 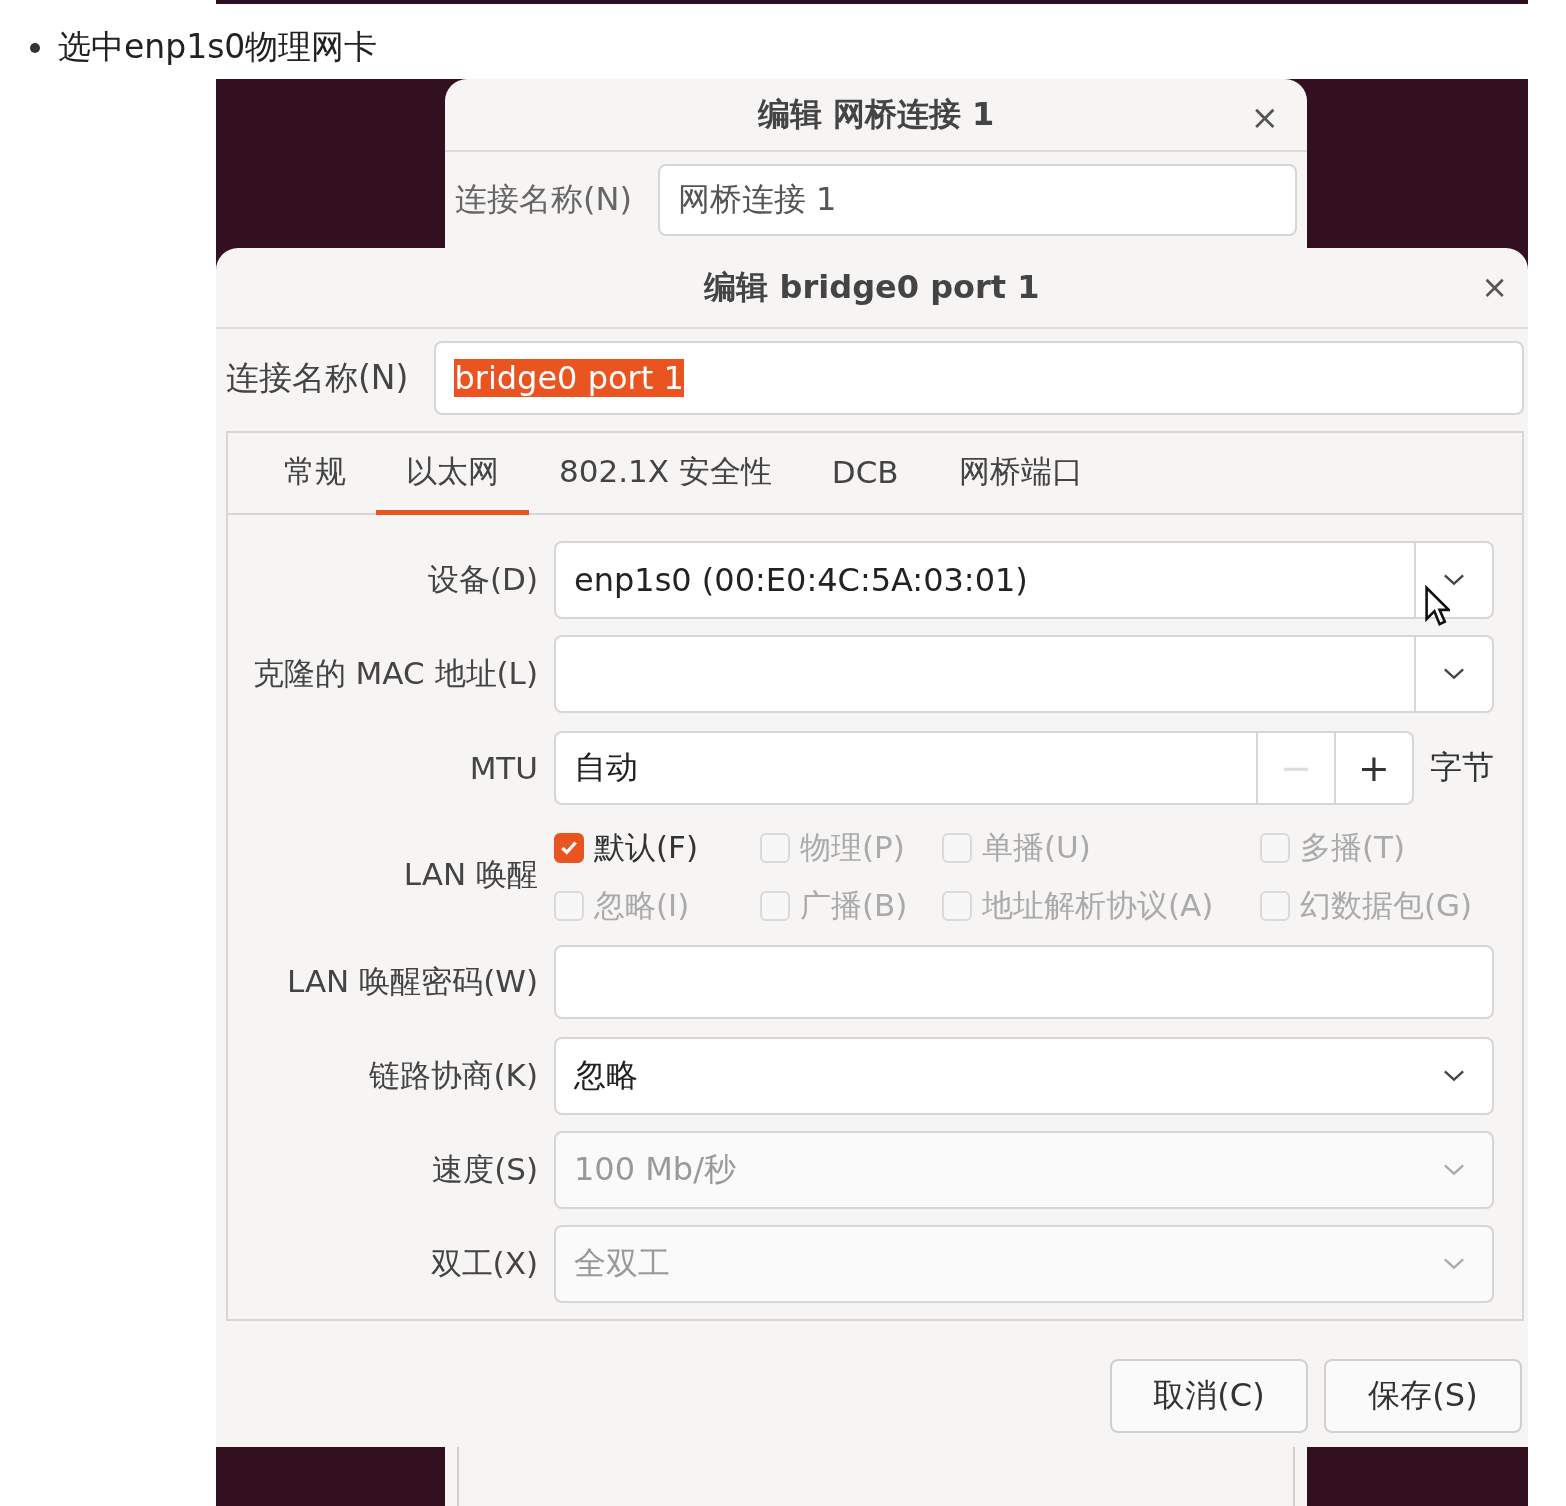 I want to click on checkbox-label: 物理(P), so click(x=852, y=847).